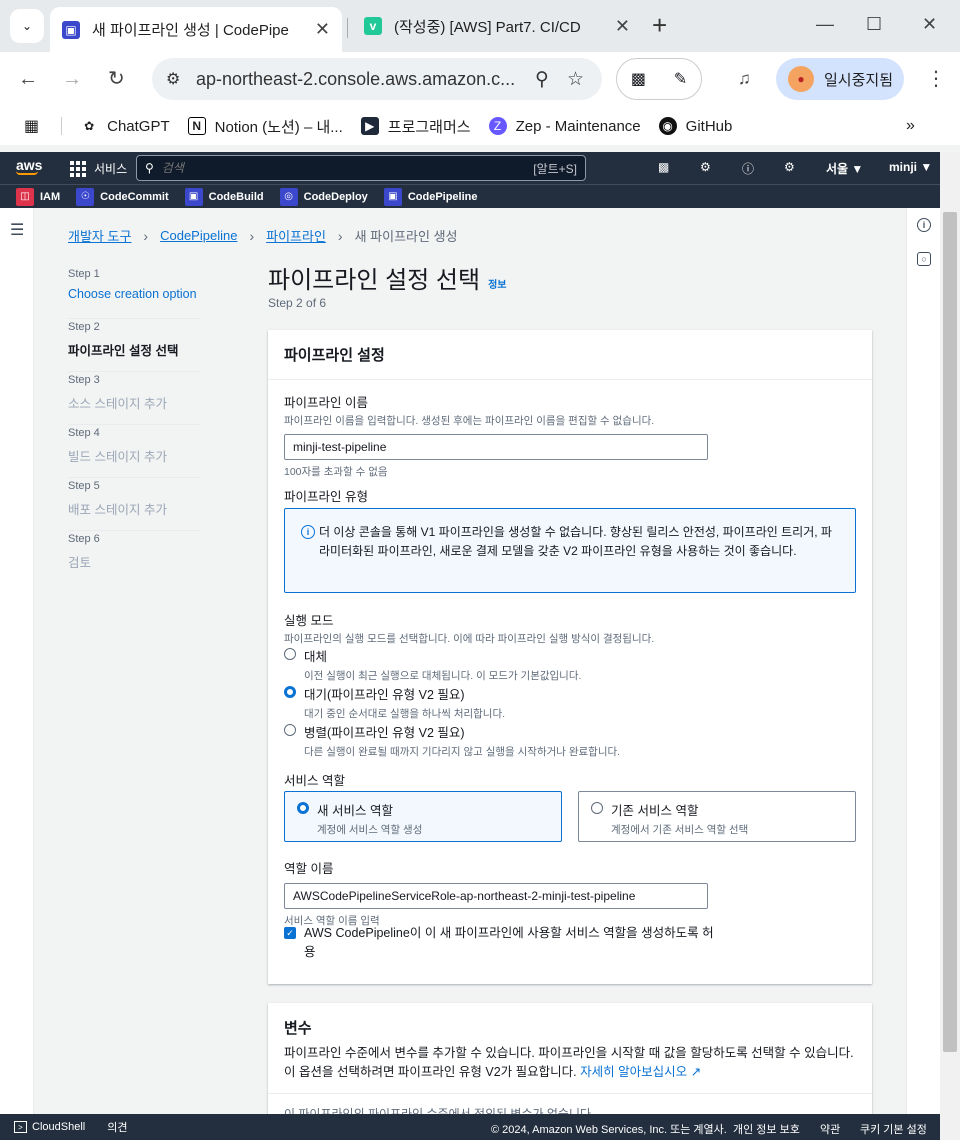  I want to click on favorite-codecommit: ☉ CodeCommit, so click(122, 196).